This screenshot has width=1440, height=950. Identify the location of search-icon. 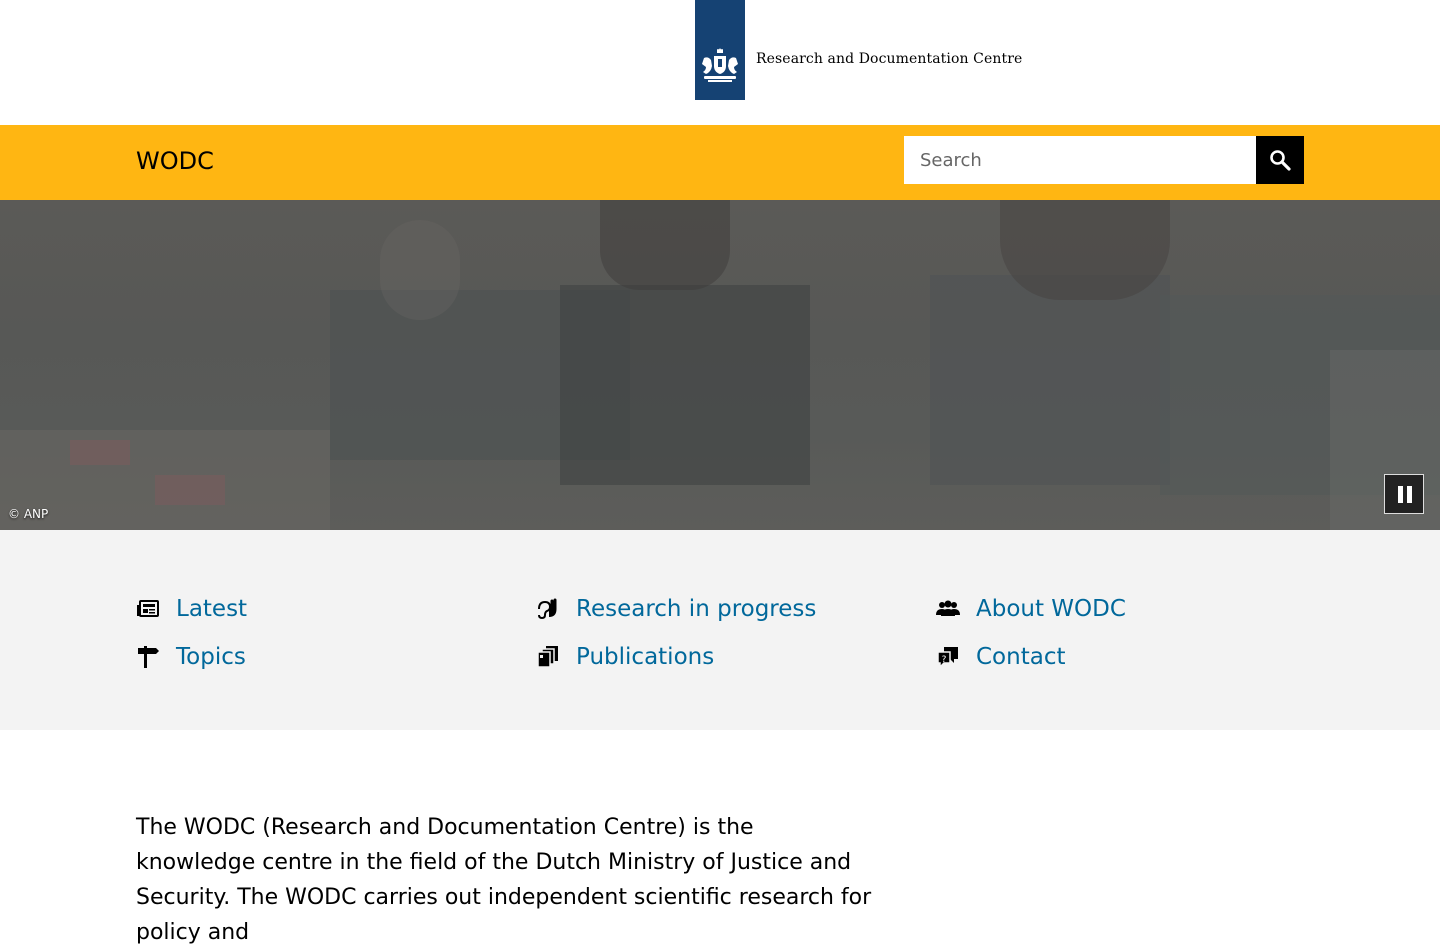
(1280, 160).